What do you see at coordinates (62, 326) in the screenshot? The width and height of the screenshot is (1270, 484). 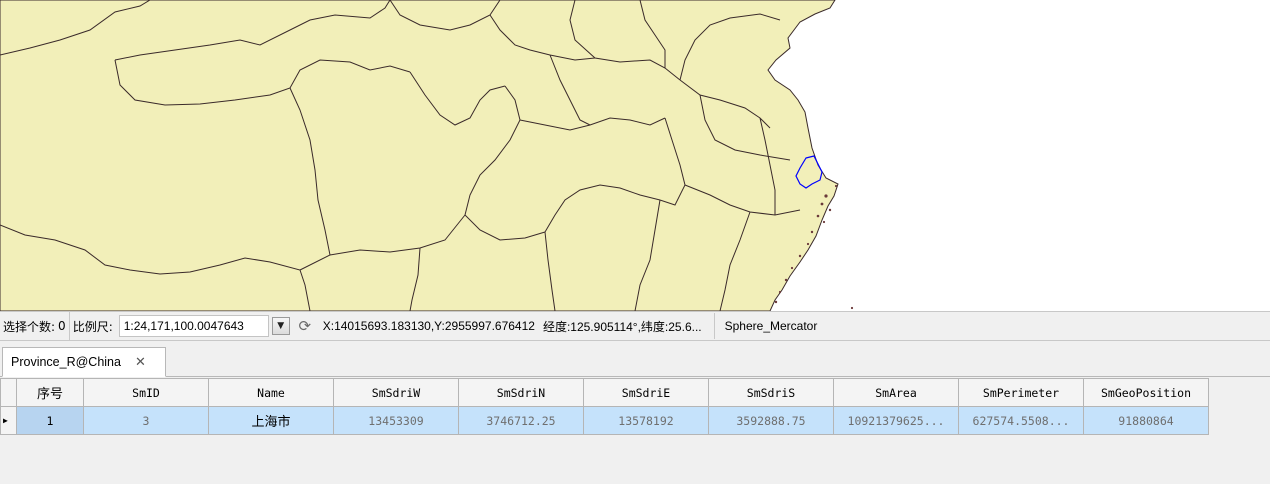 I see `selected-count-value: 0` at bounding box center [62, 326].